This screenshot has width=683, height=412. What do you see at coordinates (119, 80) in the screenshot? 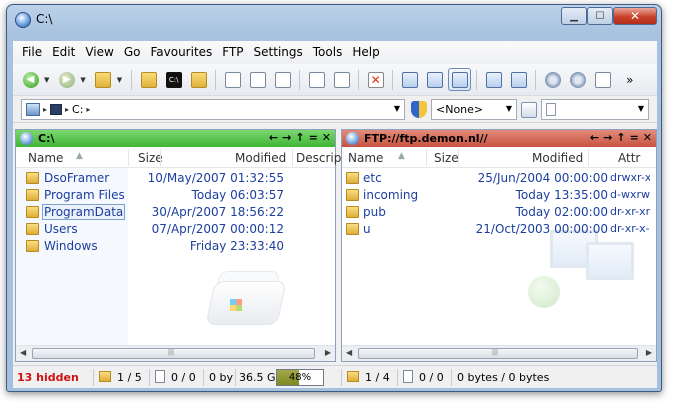
I see `up-dropdown-icon: ▼` at bounding box center [119, 80].